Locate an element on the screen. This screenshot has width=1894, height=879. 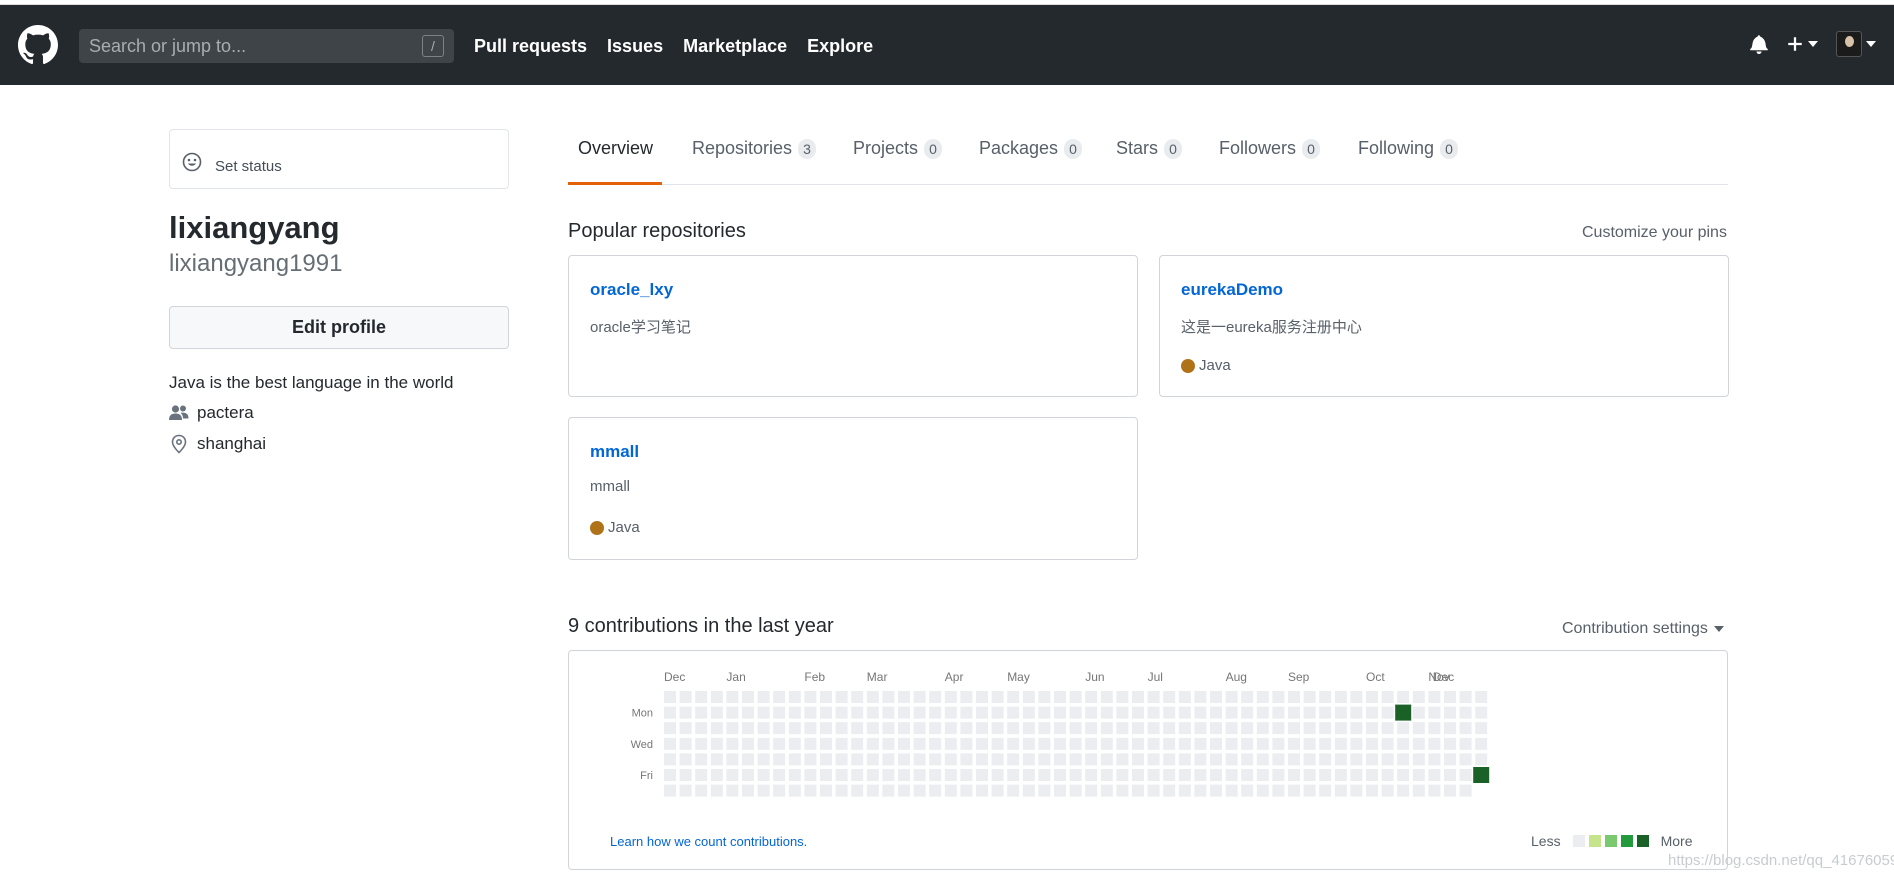
avatar-dropdown is located at coordinates (1856, 44).